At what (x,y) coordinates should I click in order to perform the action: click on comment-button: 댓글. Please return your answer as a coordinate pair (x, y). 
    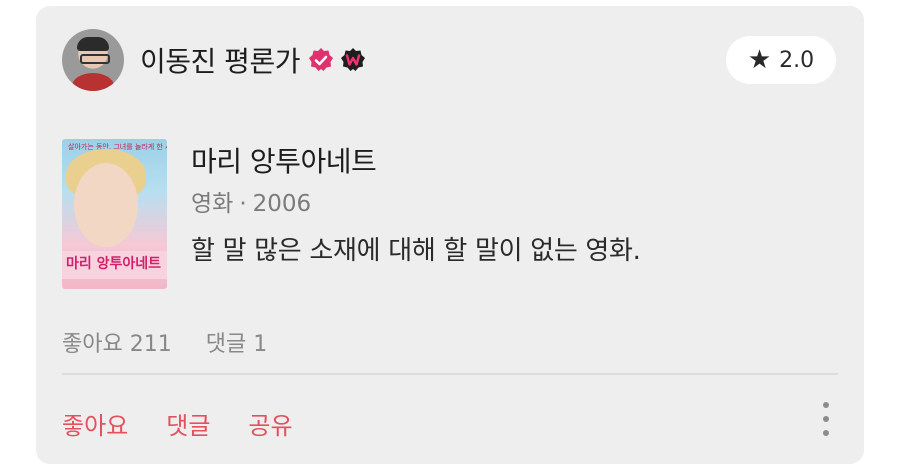
    Looking at the image, I should click on (188, 423).